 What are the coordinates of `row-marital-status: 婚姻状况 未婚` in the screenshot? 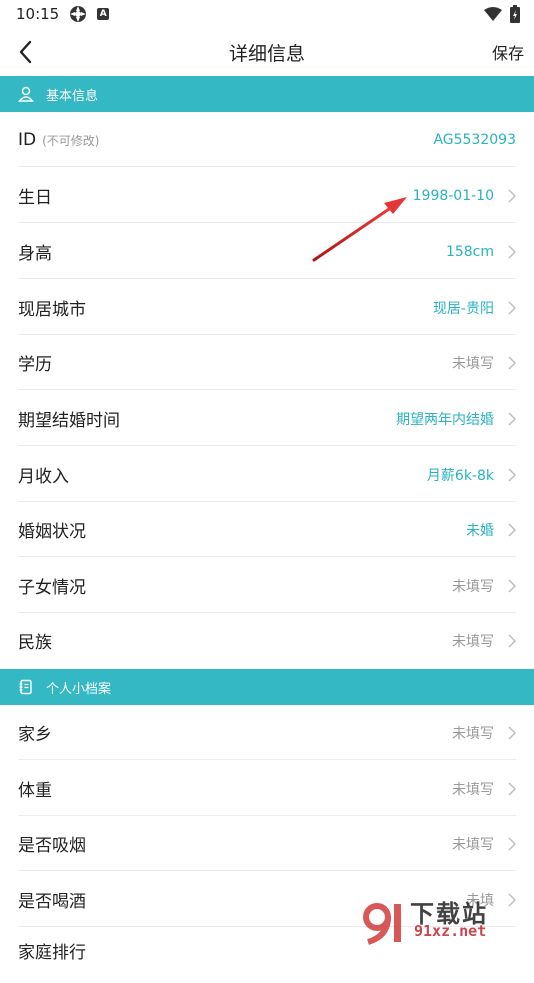 It's located at (267, 529).